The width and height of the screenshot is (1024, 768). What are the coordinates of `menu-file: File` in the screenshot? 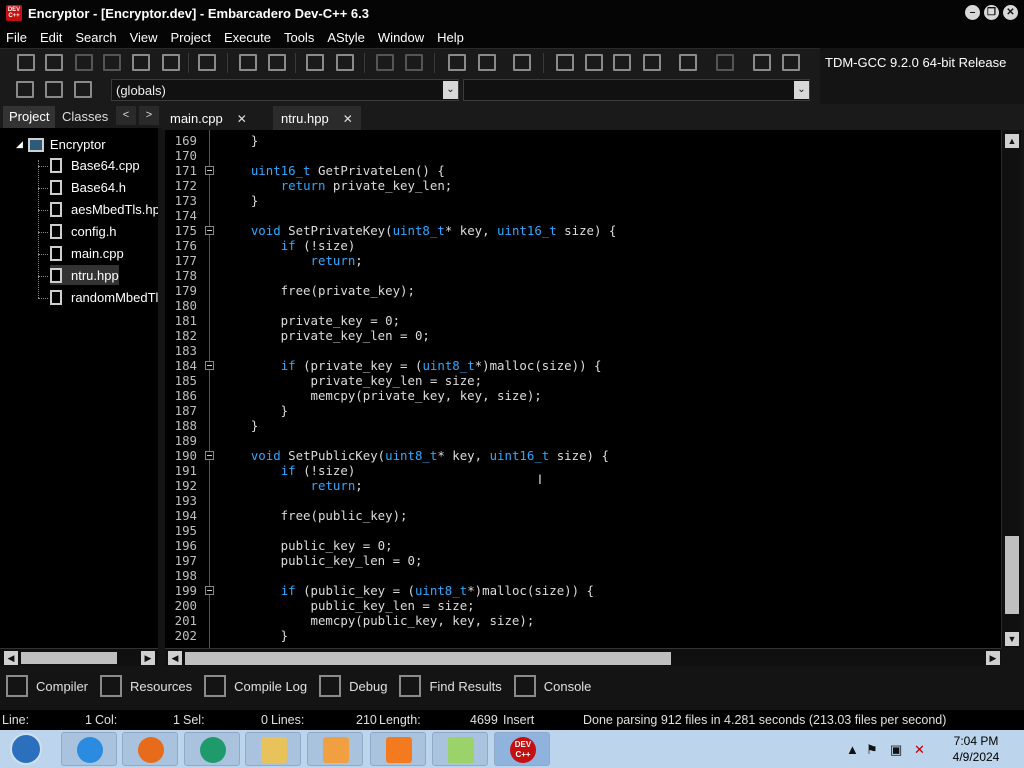 It's located at (16, 37).